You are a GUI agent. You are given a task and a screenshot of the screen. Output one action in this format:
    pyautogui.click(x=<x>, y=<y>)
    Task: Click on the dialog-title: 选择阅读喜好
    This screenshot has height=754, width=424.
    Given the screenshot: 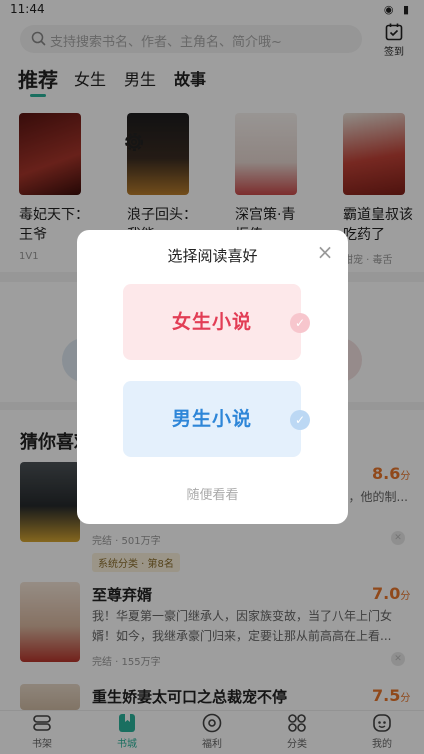 What is the action you would take?
    pyautogui.click(x=212, y=256)
    